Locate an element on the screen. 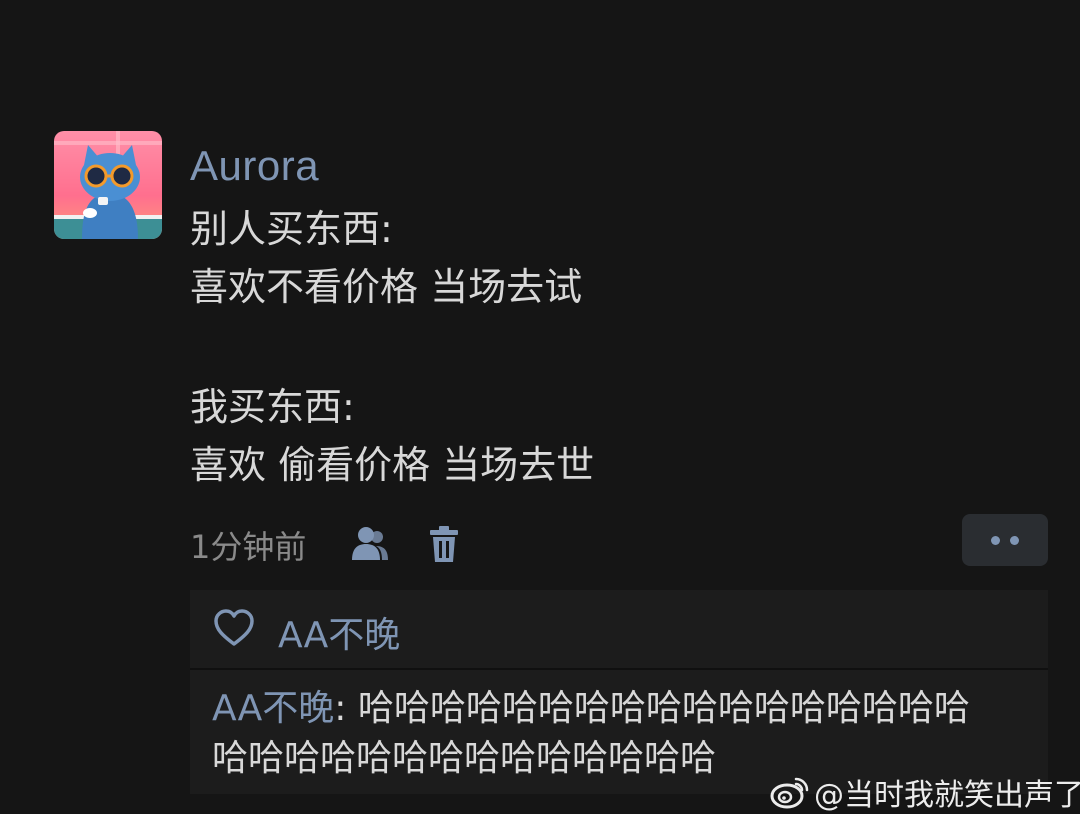  post-username: Aurora is located at coordinates (254, 166).